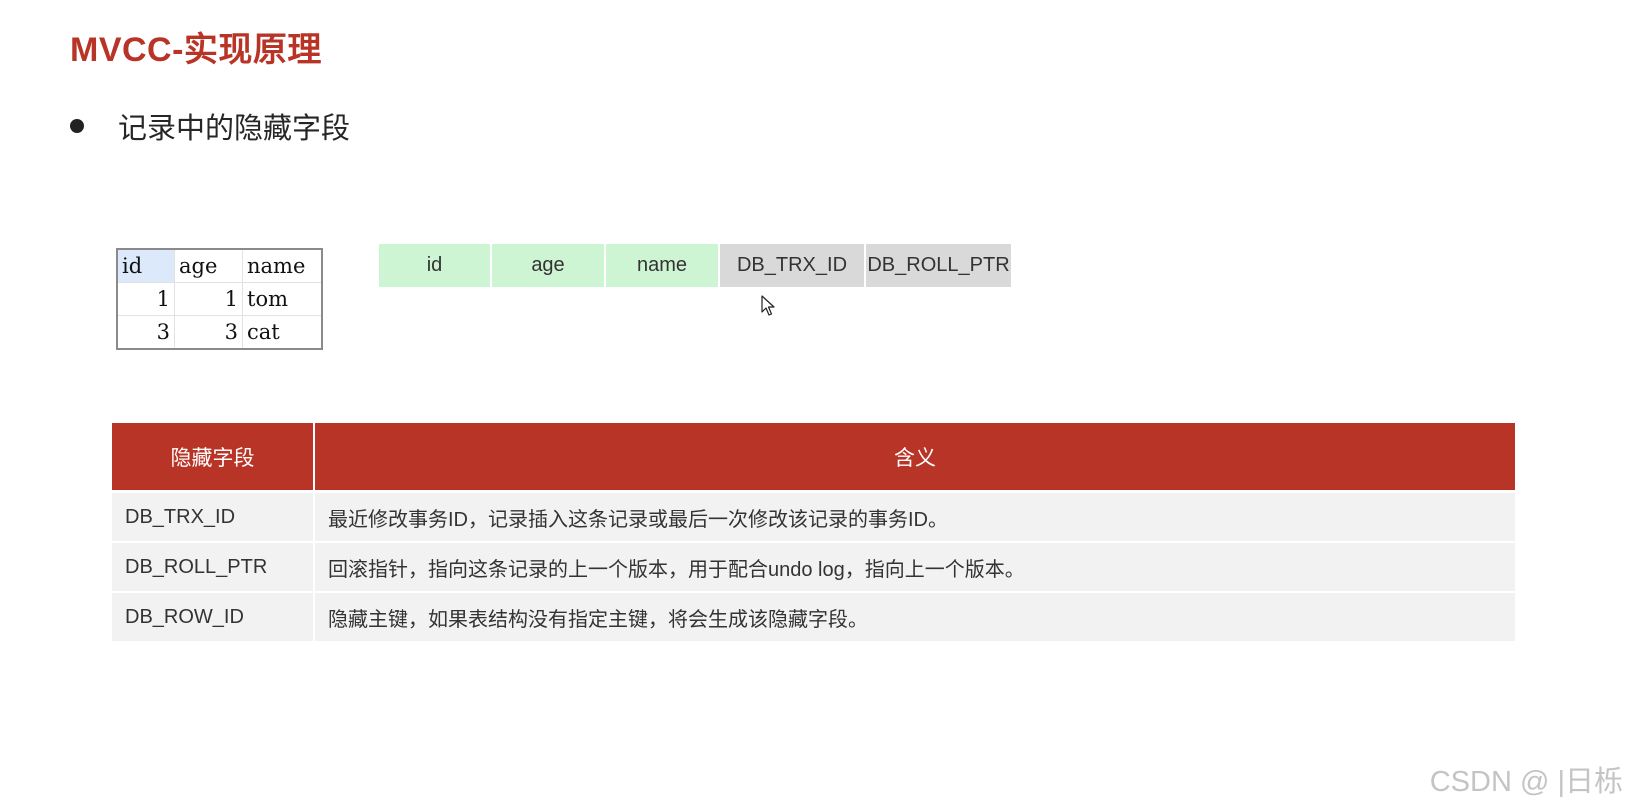 This screenshot has width=1629, height=808. I want to click on bullet-dot-icon, so click(77, 126).